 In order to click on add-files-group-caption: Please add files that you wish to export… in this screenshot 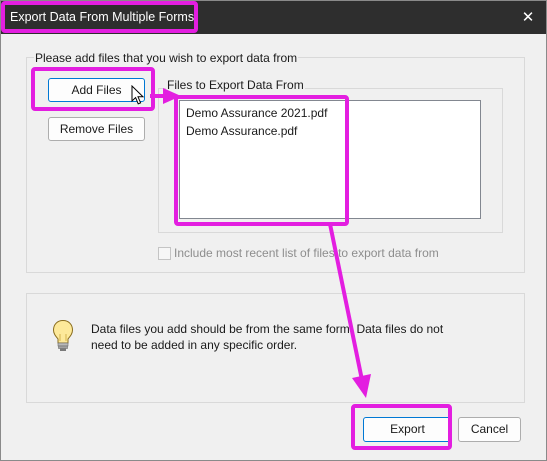, I will do `click(166, 58)`.